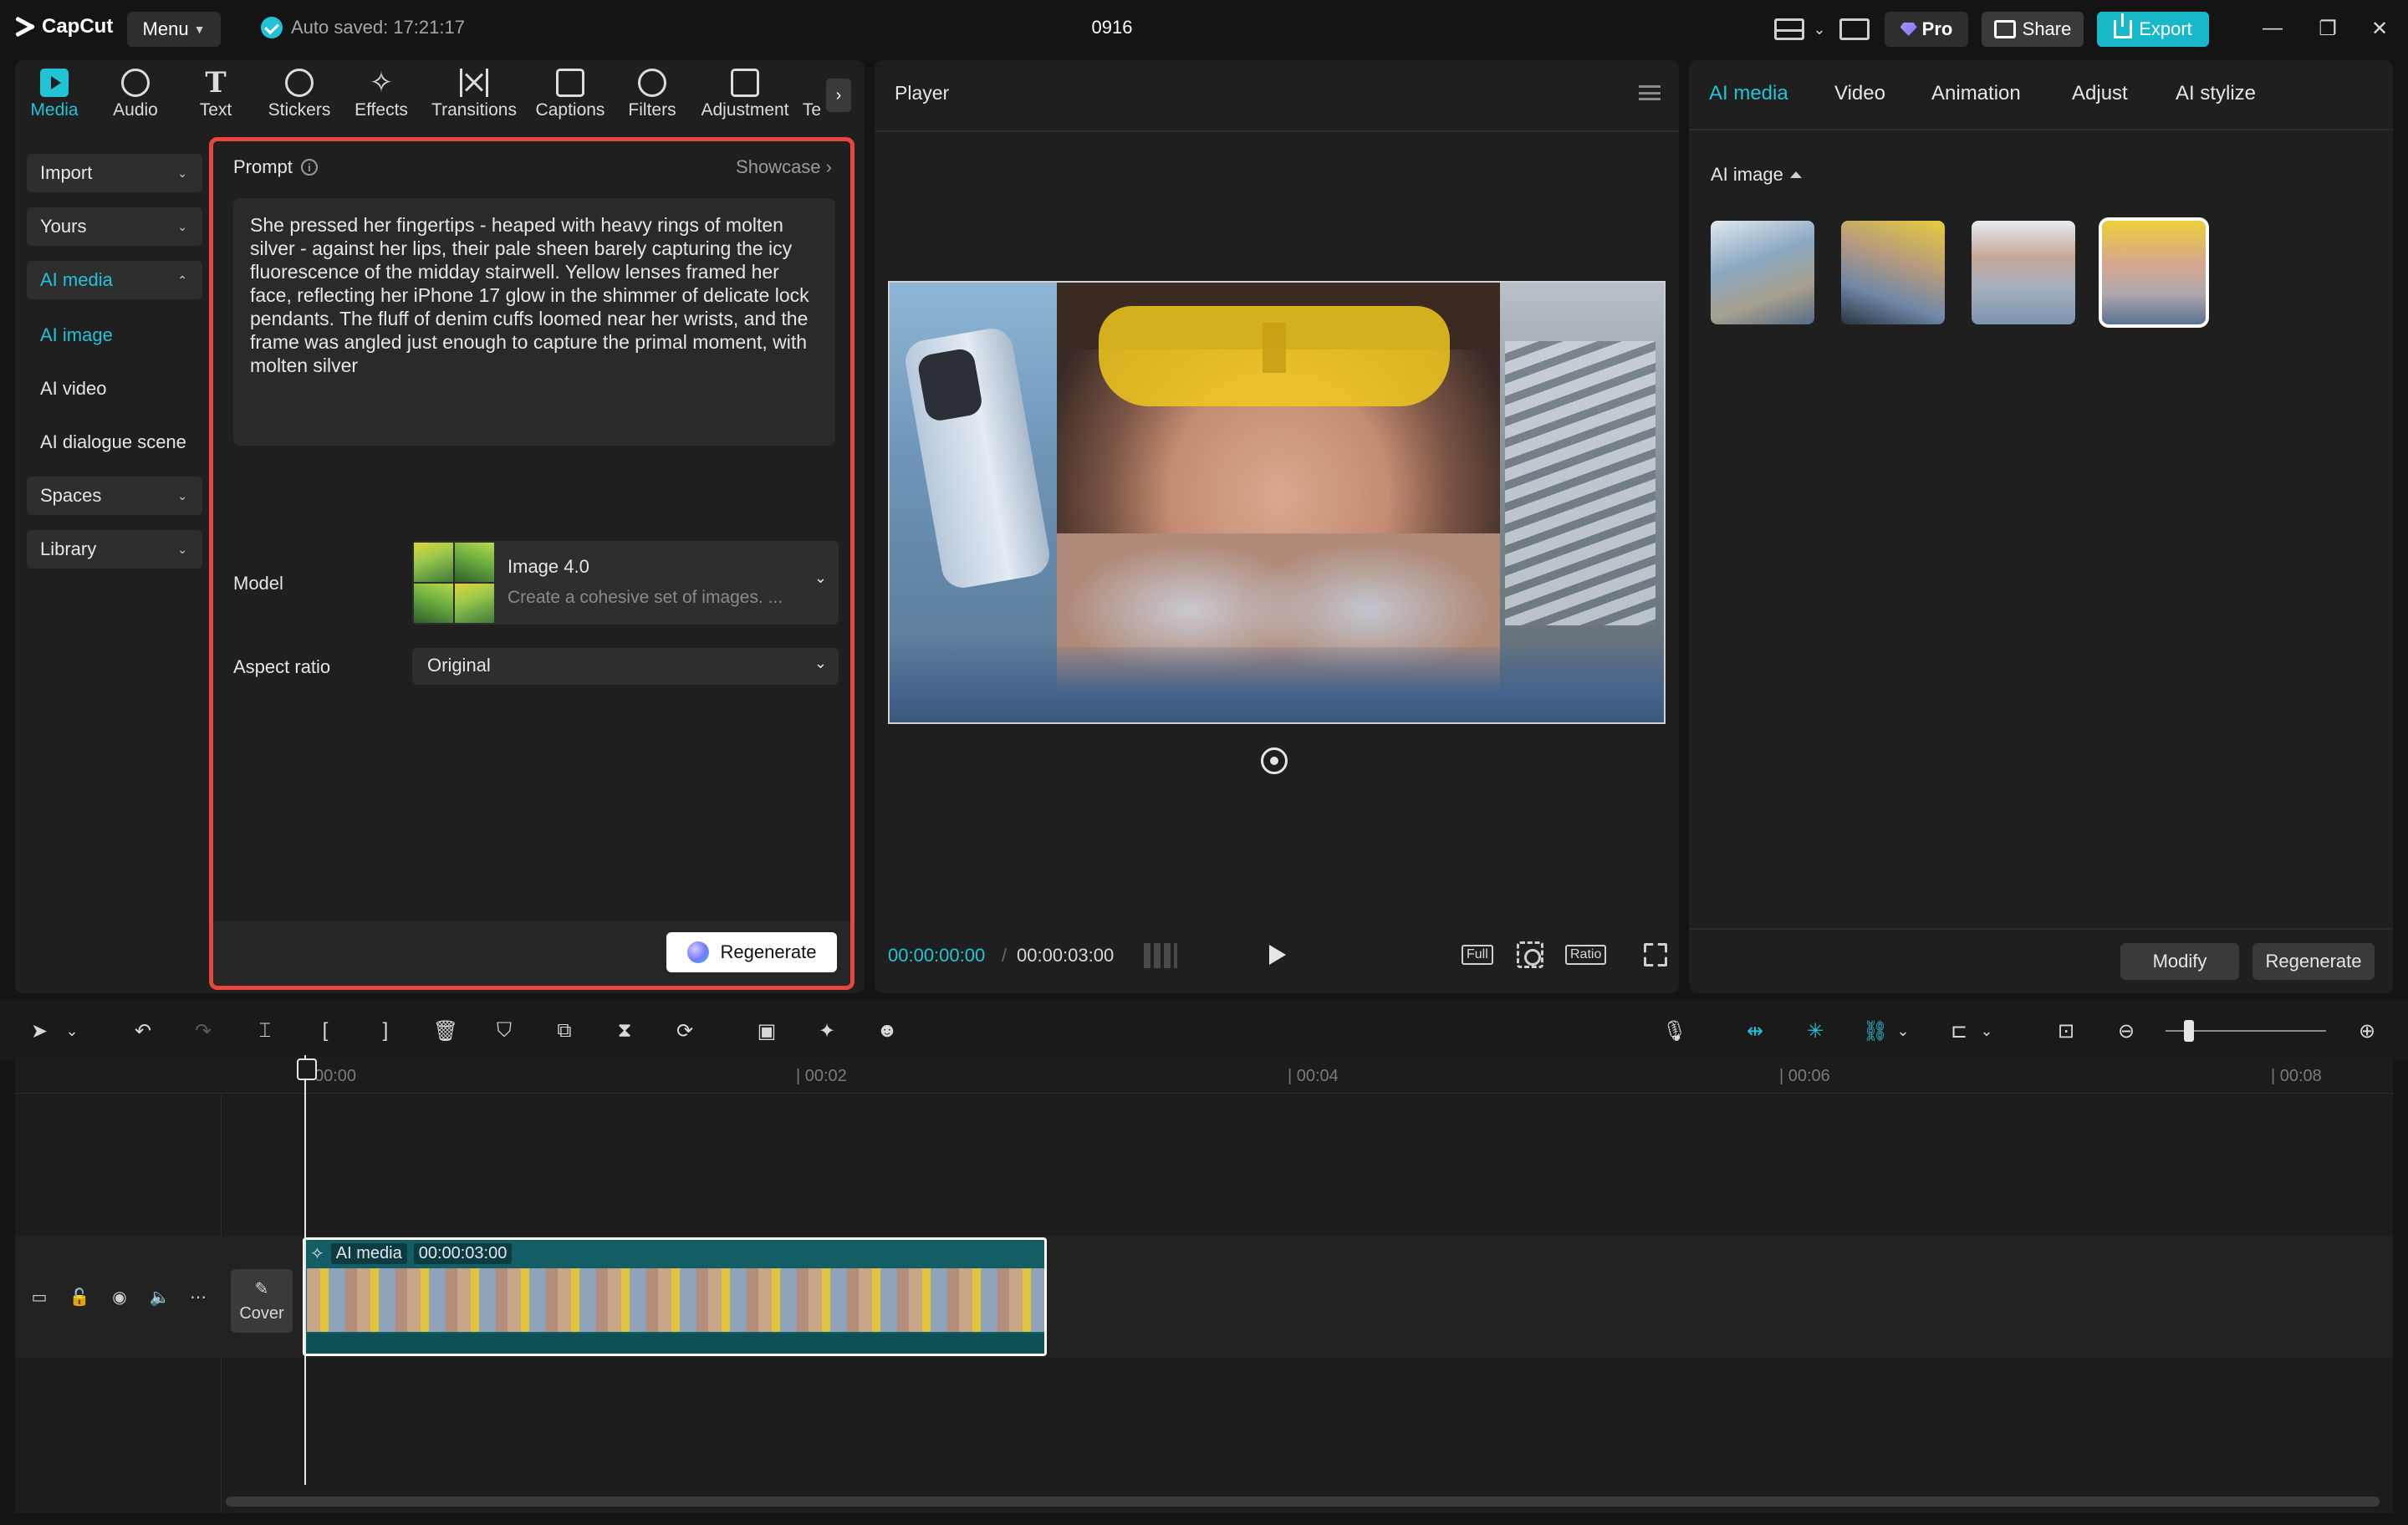  What do you see at coordinates (767, 1031) in the screenshot?
I see `hd-icon: ▣` at bounding box center [767, 1031].